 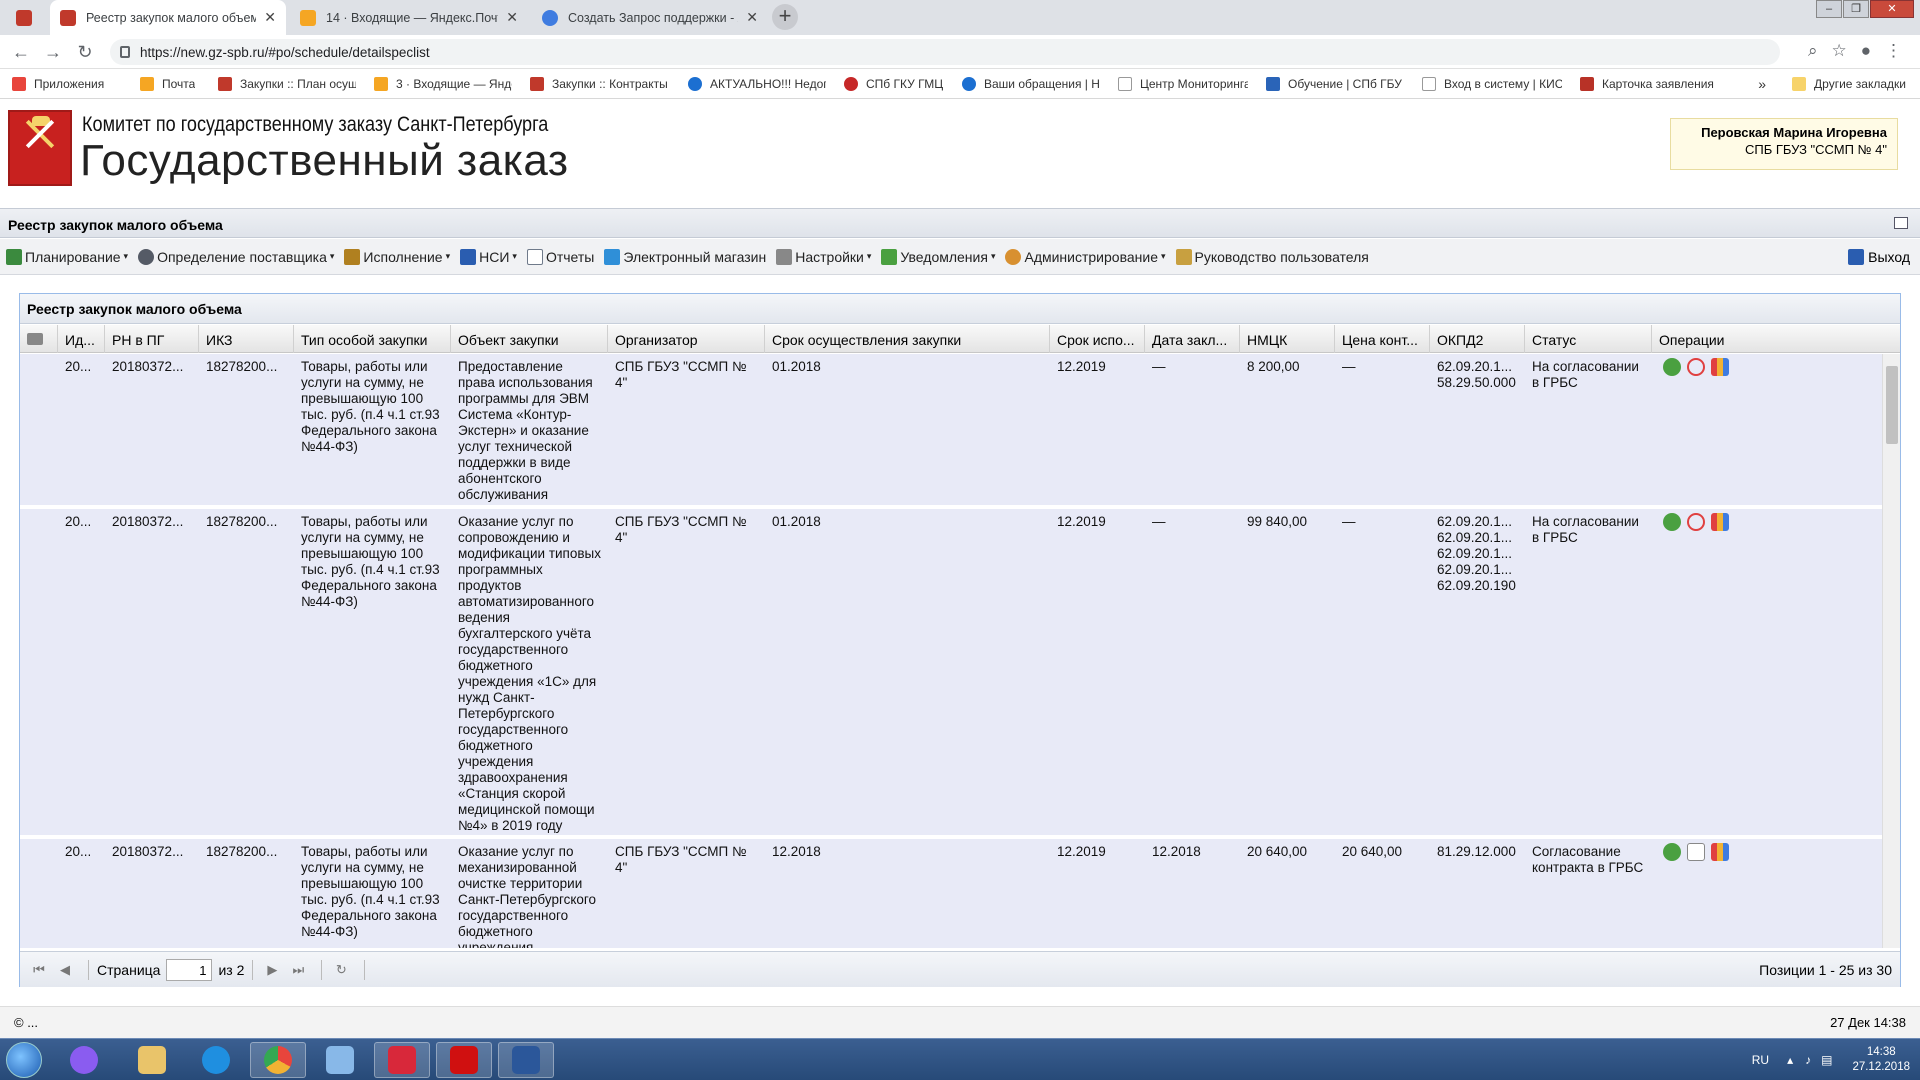 What do you see at coordinates (246, 339) in the screenshot?
I see `col-ikz: ИКЗ` at bounding box center [246, 339].